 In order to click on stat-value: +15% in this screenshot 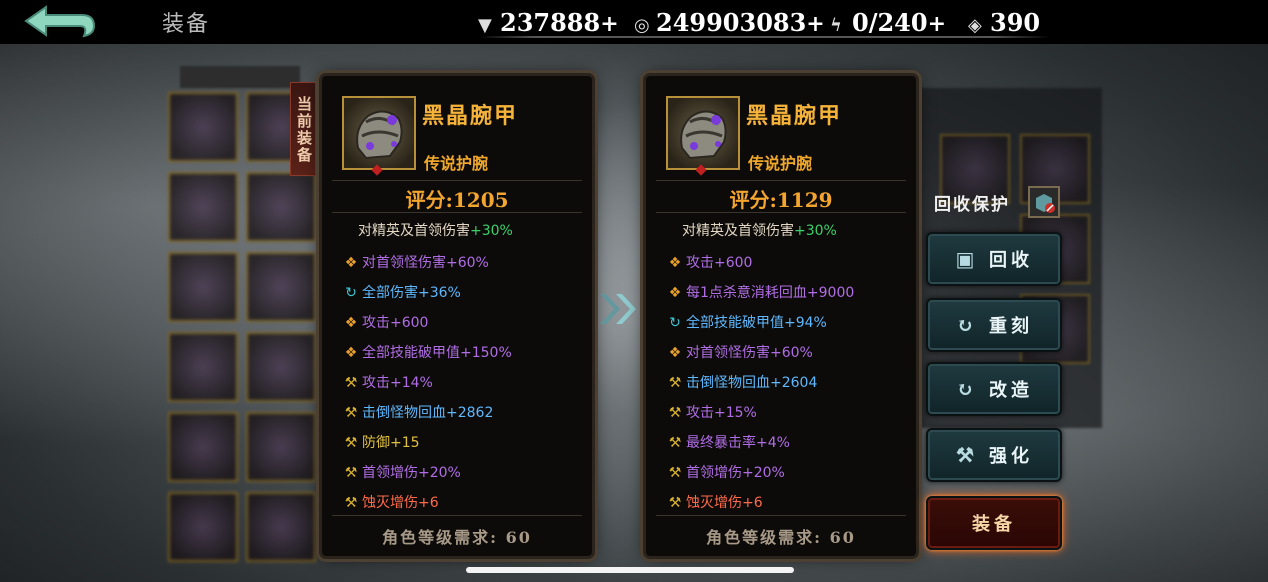, I will do `click(735, 413)`.